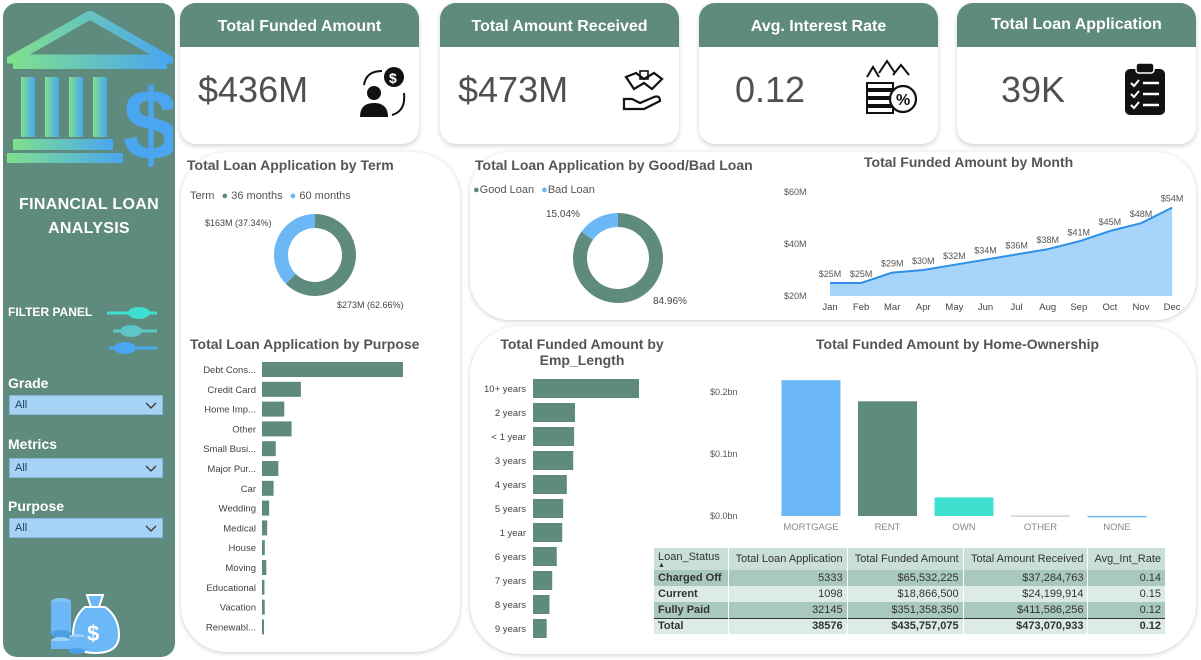 The width and height of the screenshot is (1201, 660). I want to click on column-header: Total Amount Received, so click(1026, 559).